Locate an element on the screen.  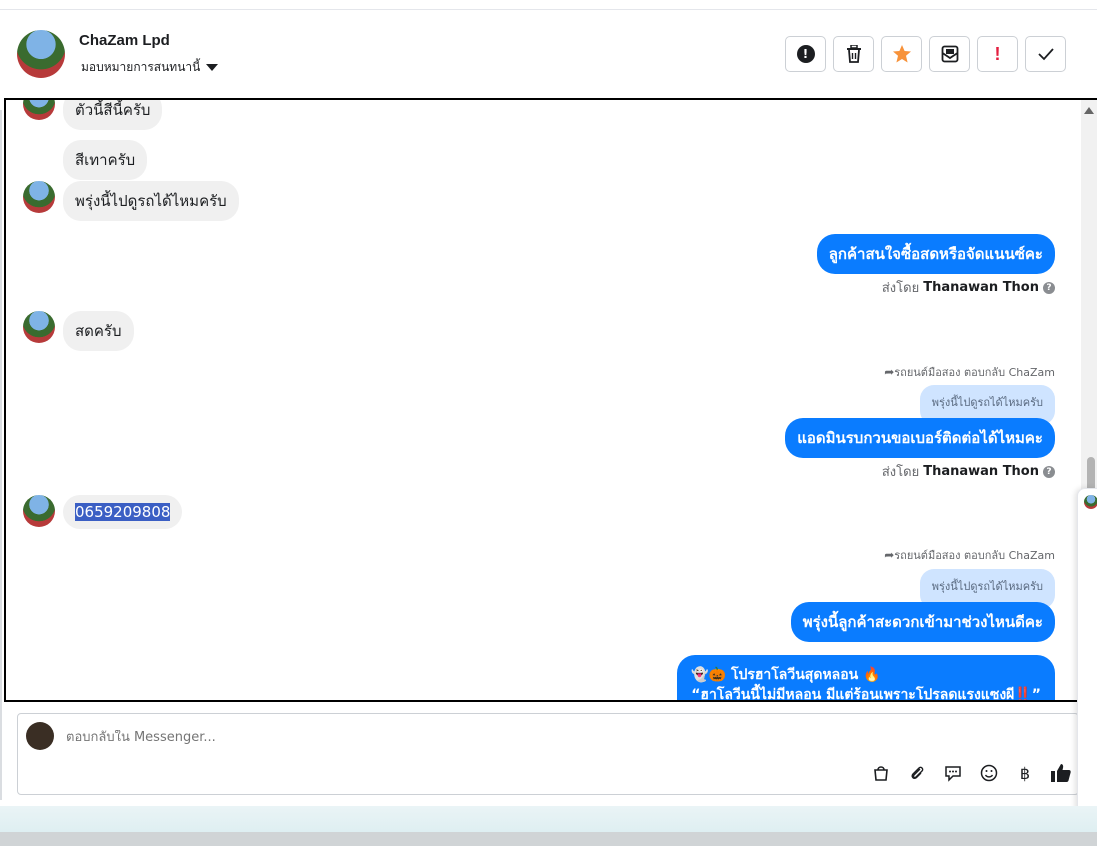
paperclip-icon is located at coordinates (917, 773).